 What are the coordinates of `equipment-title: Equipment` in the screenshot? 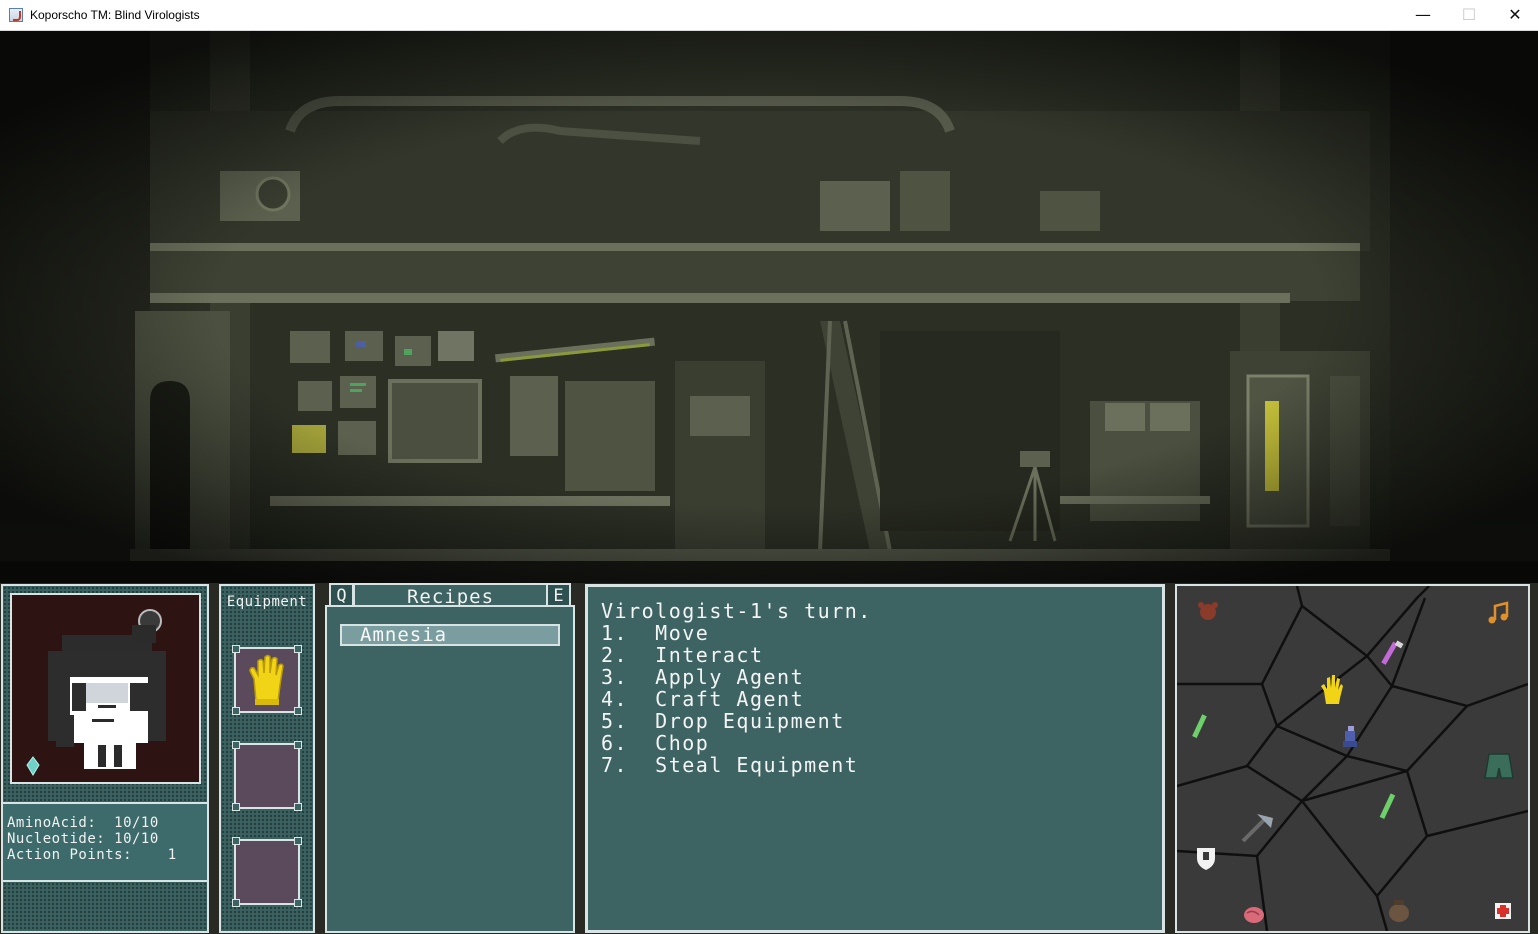 It's located at (267, 602).